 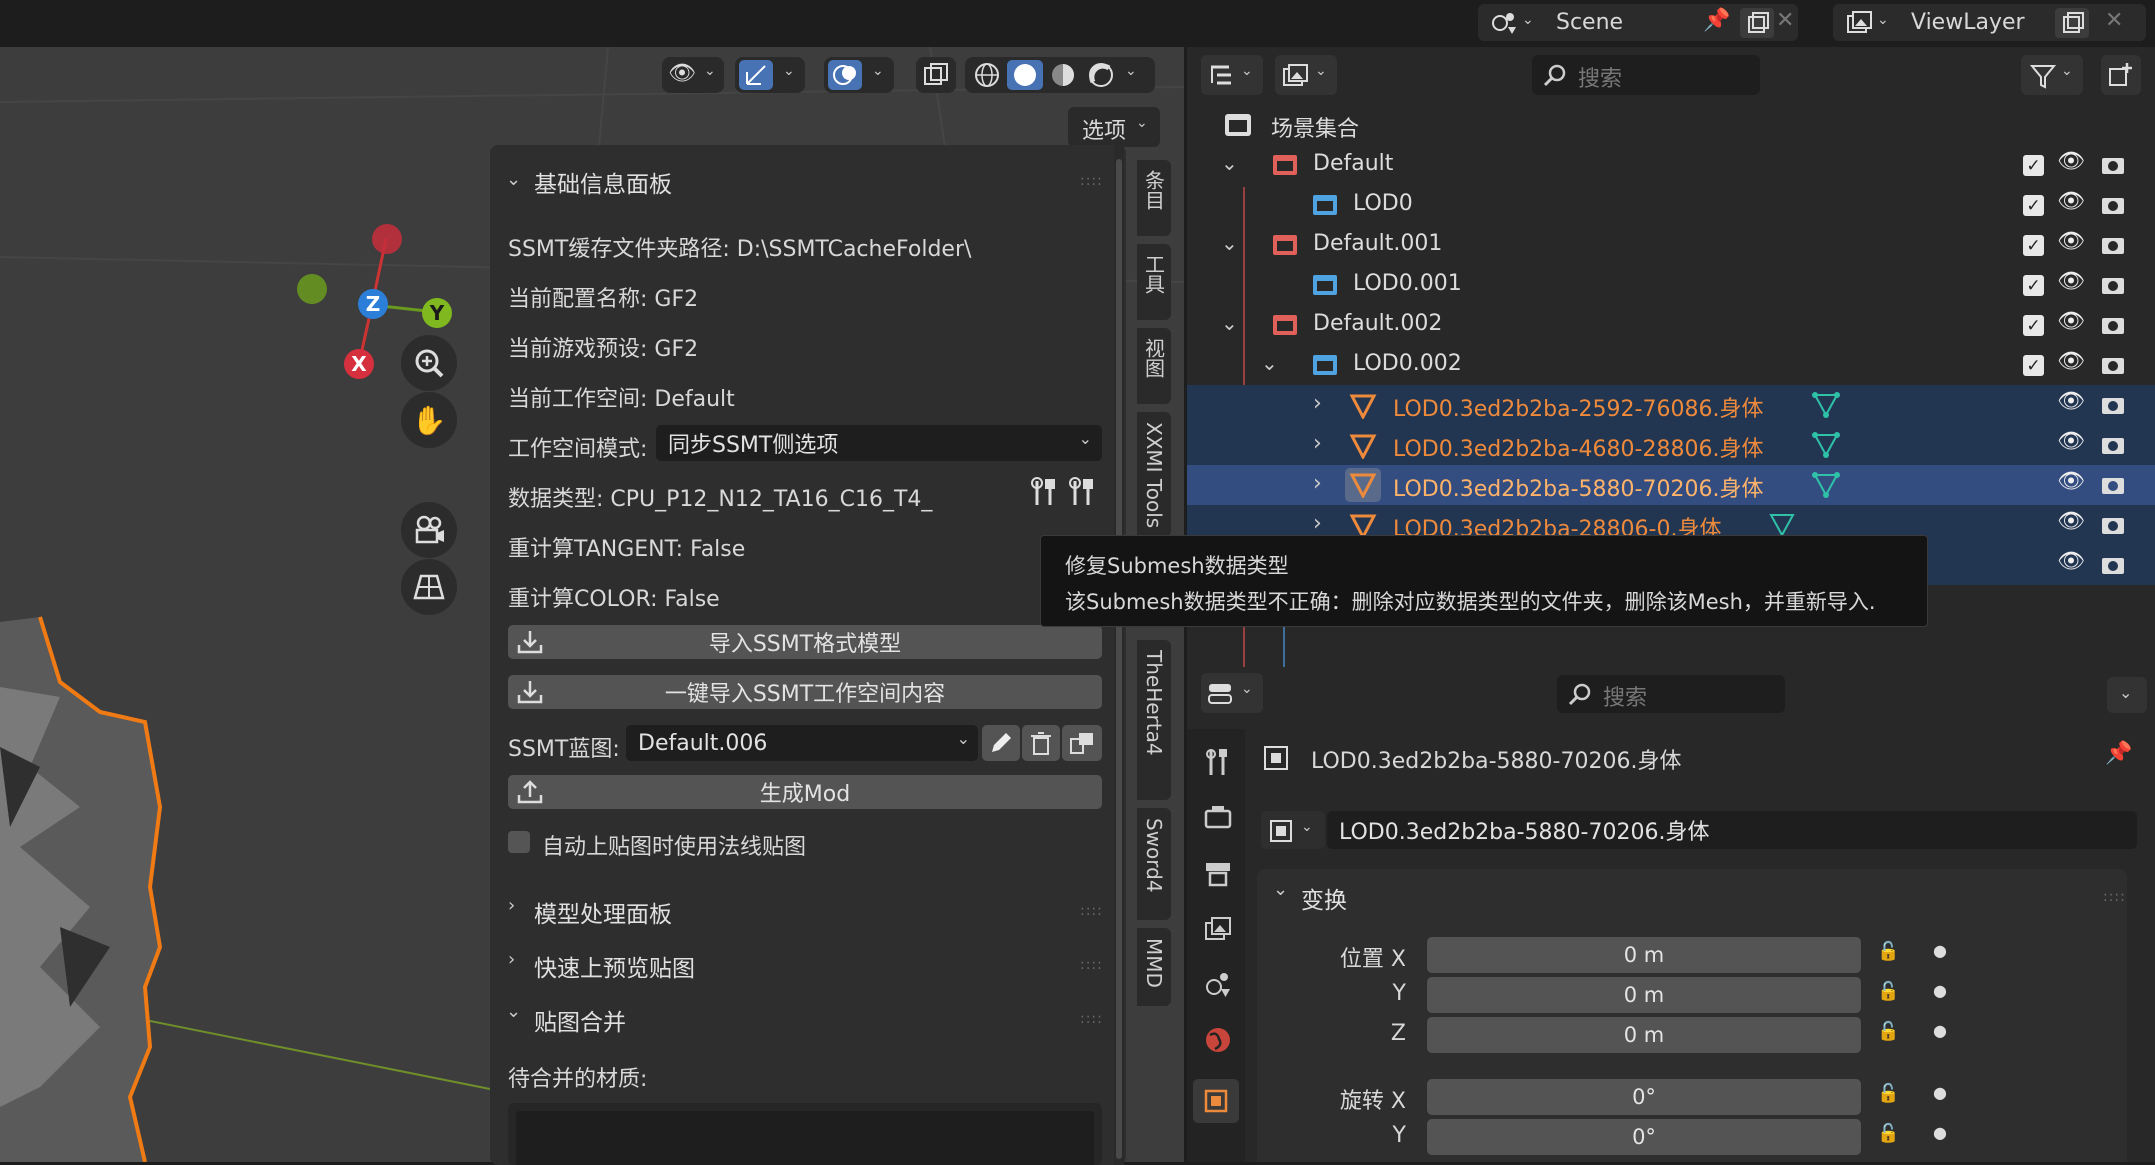 What do you see at coordinates (1293, 830) in the screenshot?
I see `object-browse-button: ⌄` at bounding box center [1293, 830].